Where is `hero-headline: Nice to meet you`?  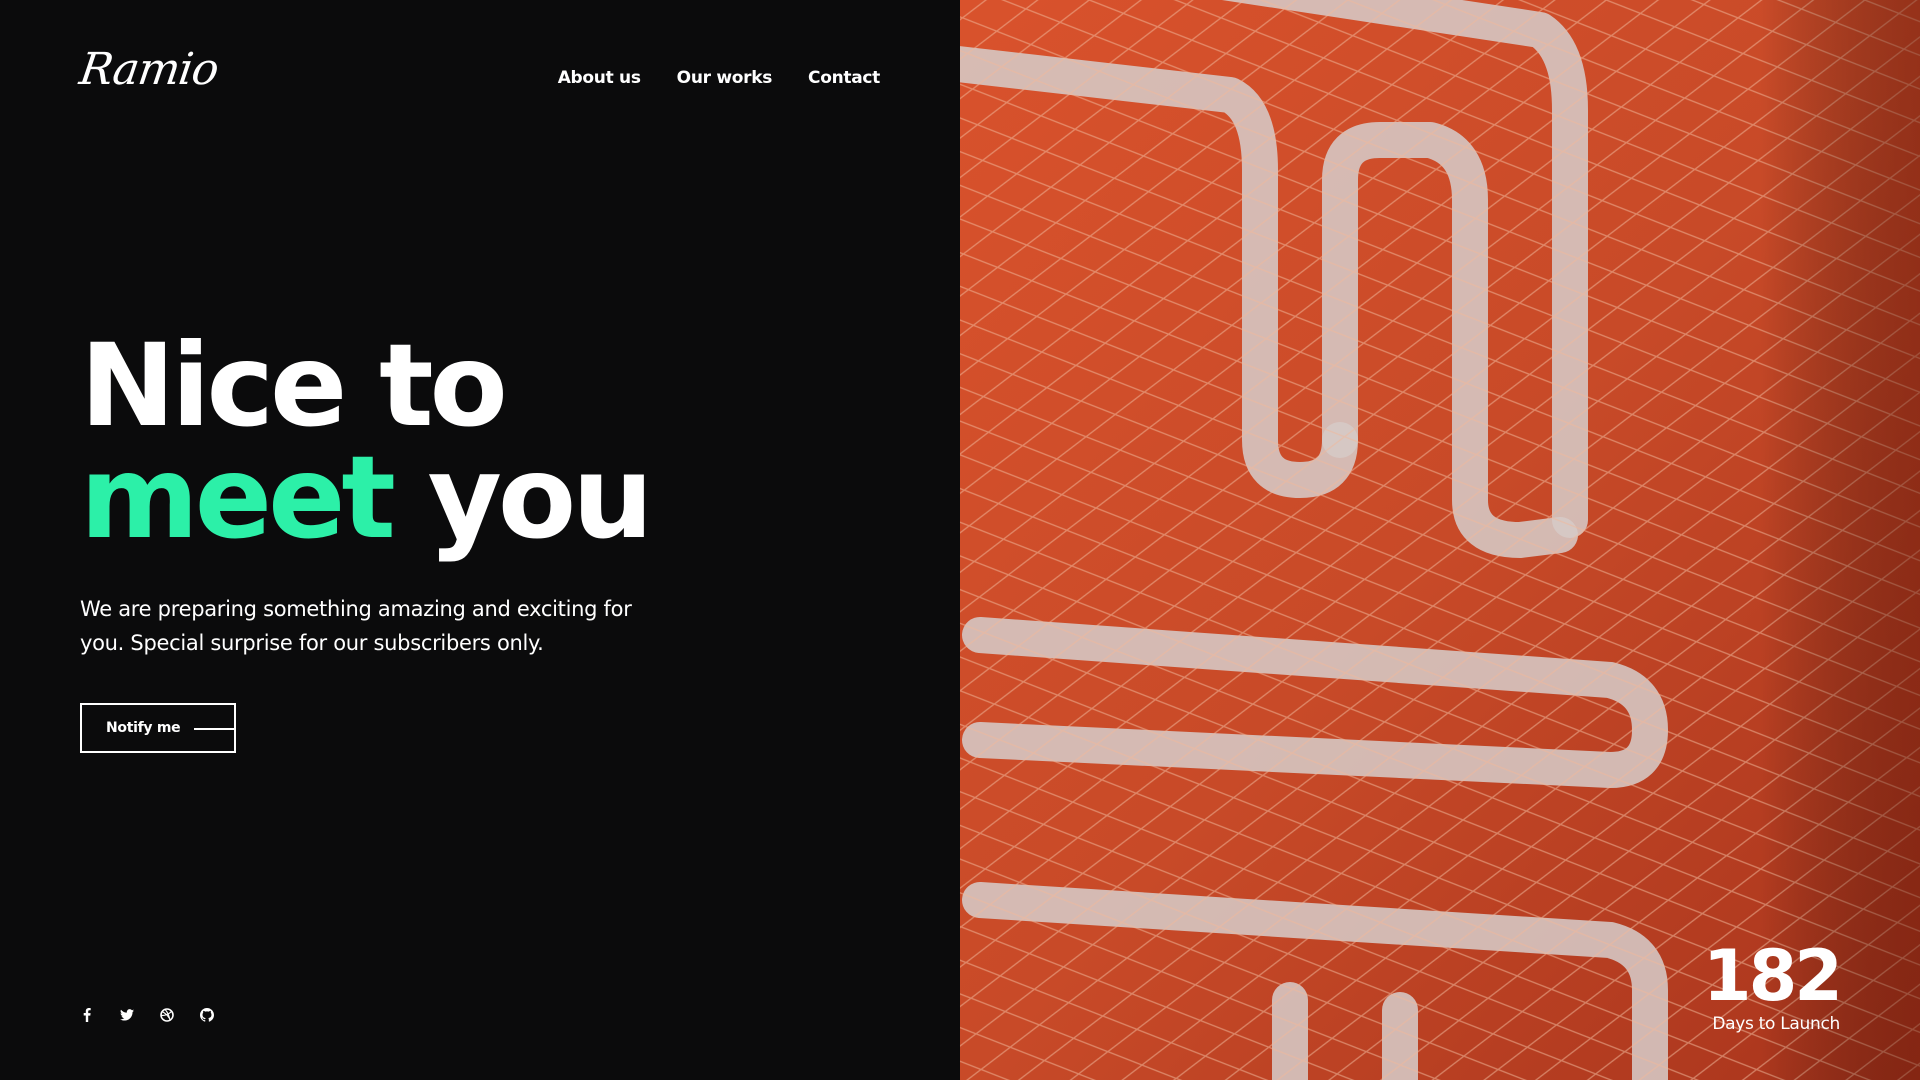 hero-headline: Nice to meet you is located at coordinates (366, 442).